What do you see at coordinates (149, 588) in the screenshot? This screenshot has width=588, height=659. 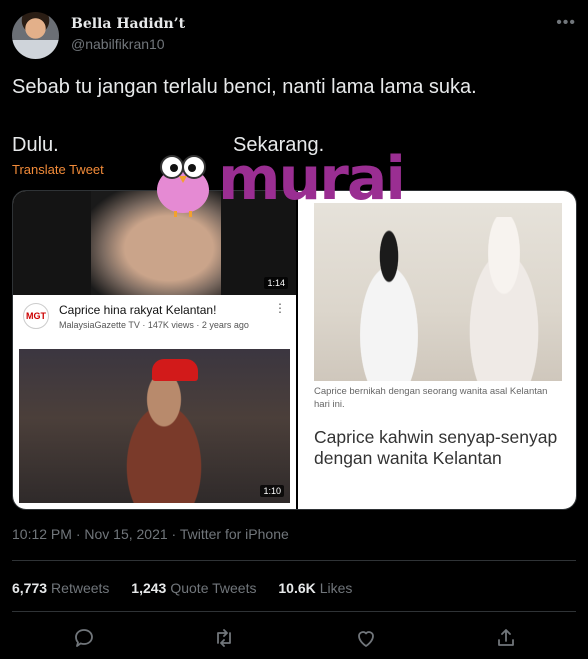 I see `quote-tweets-count: 1,243` at bounding box center [149, 588].